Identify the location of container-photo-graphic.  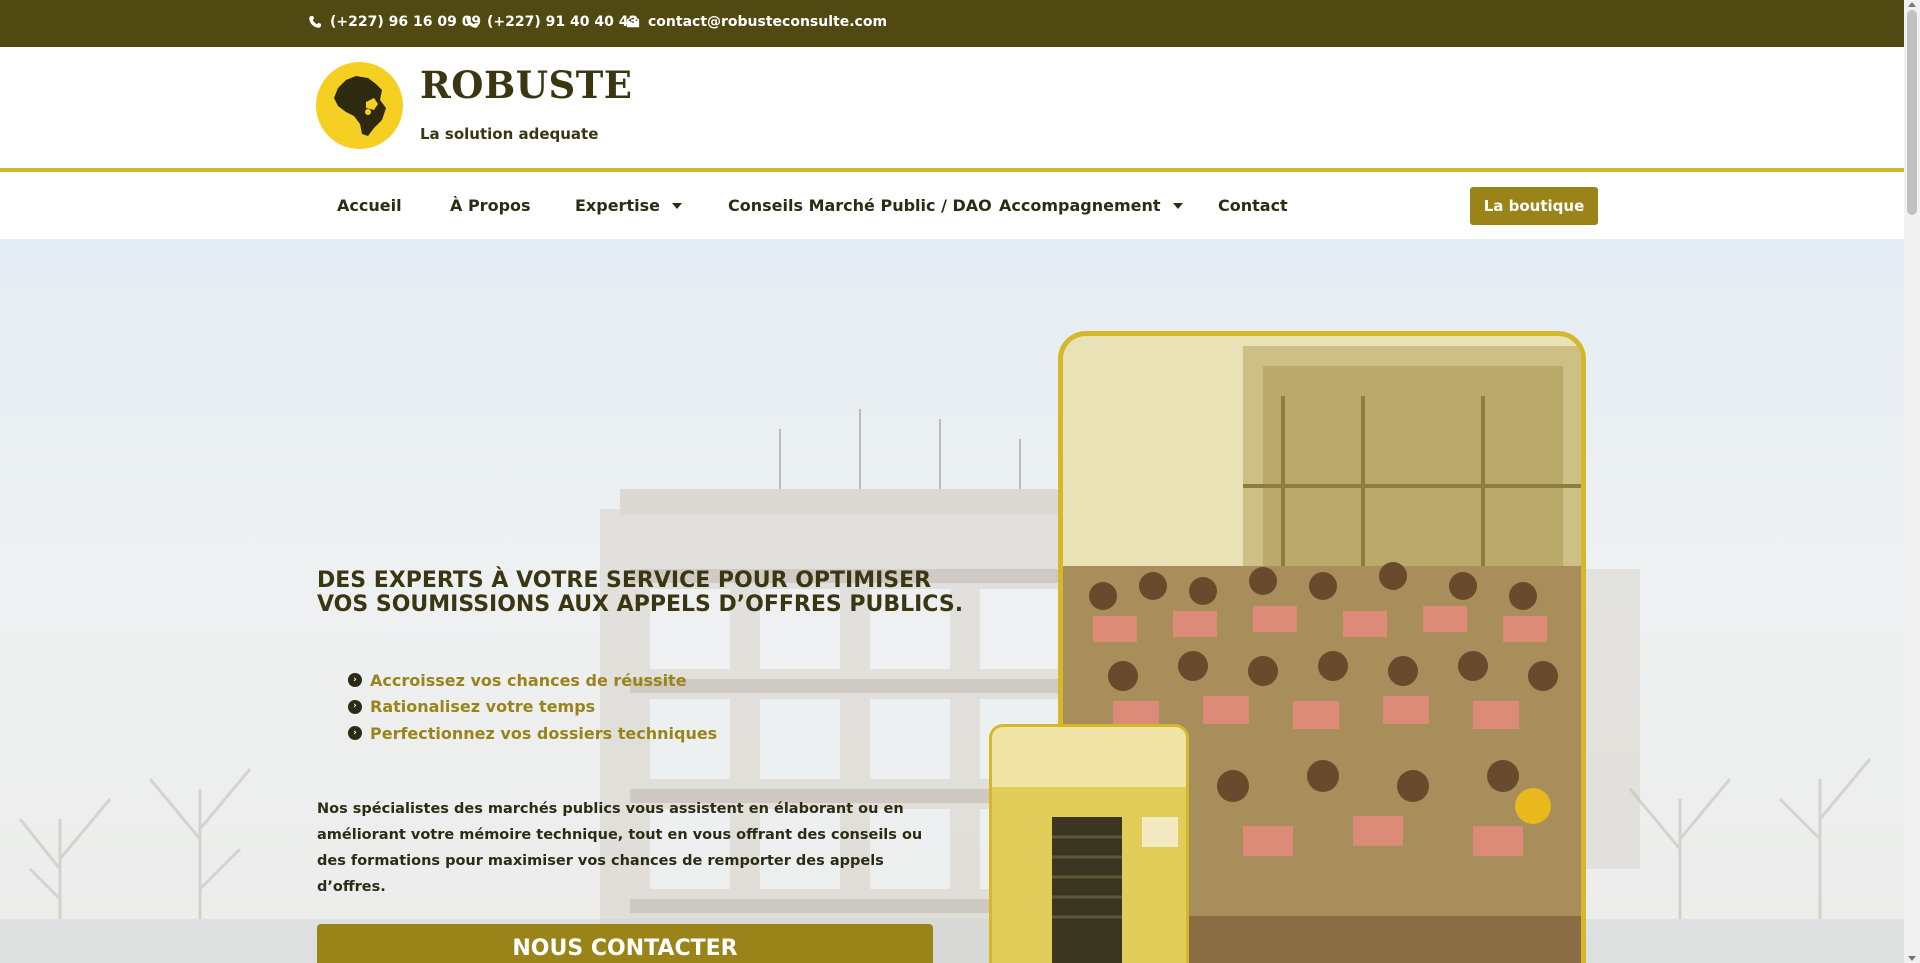
(1089, 845).